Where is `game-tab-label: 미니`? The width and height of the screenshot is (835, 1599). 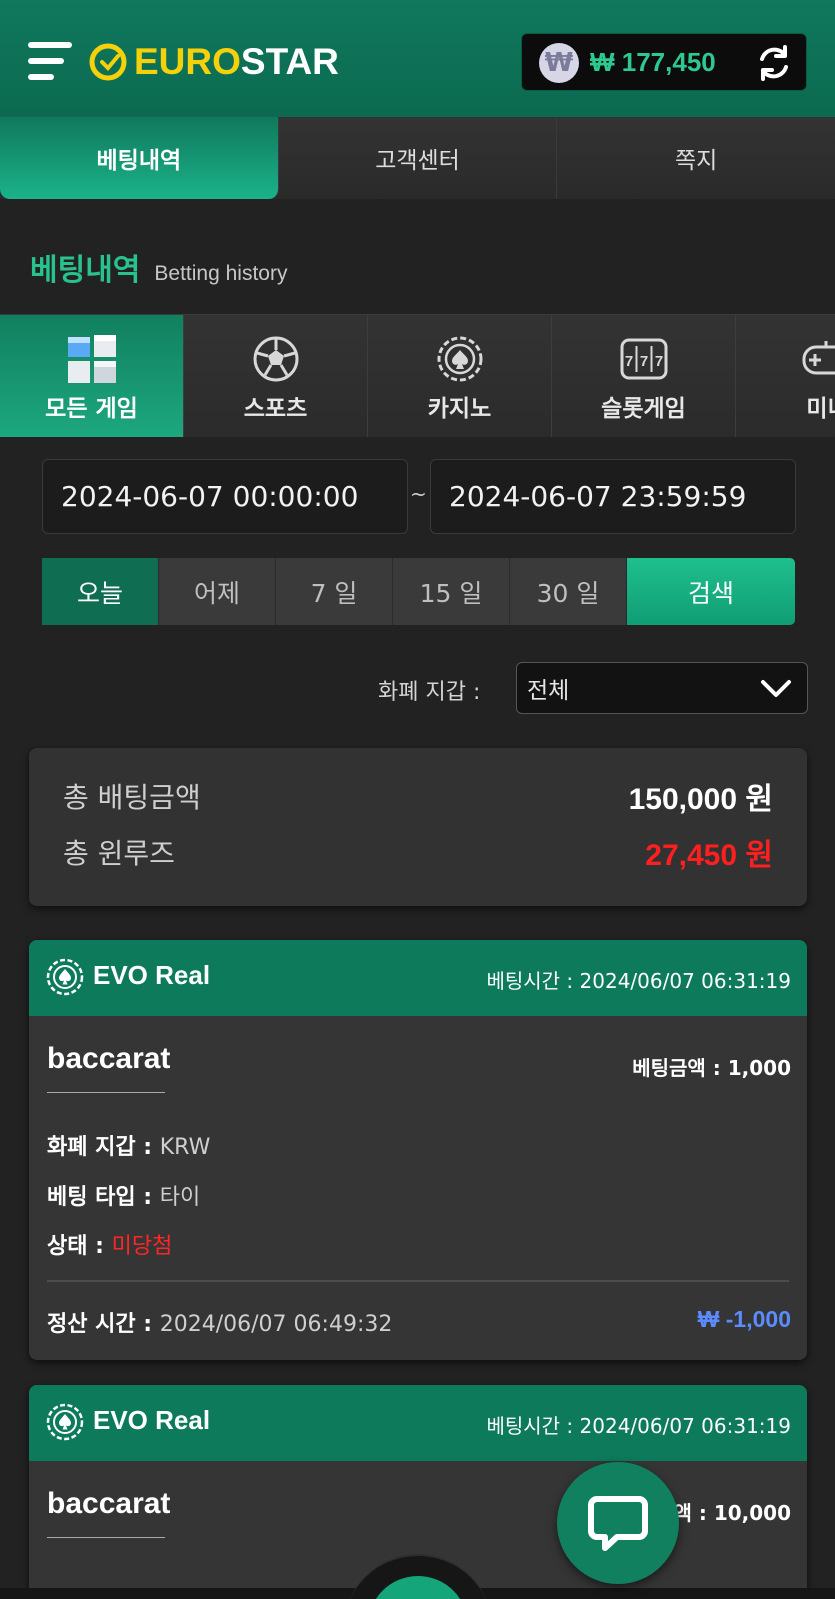 game-tab-label: 미니 is located at coordinates (820, 409).